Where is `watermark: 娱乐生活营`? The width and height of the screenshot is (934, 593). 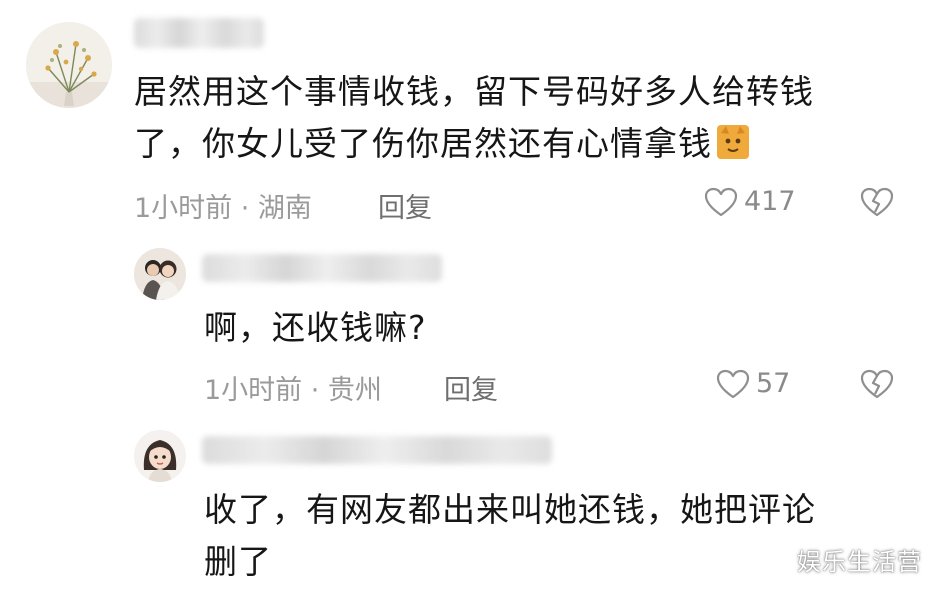
watermark: 娱乐生活营 is located at coordinates (859, 562).